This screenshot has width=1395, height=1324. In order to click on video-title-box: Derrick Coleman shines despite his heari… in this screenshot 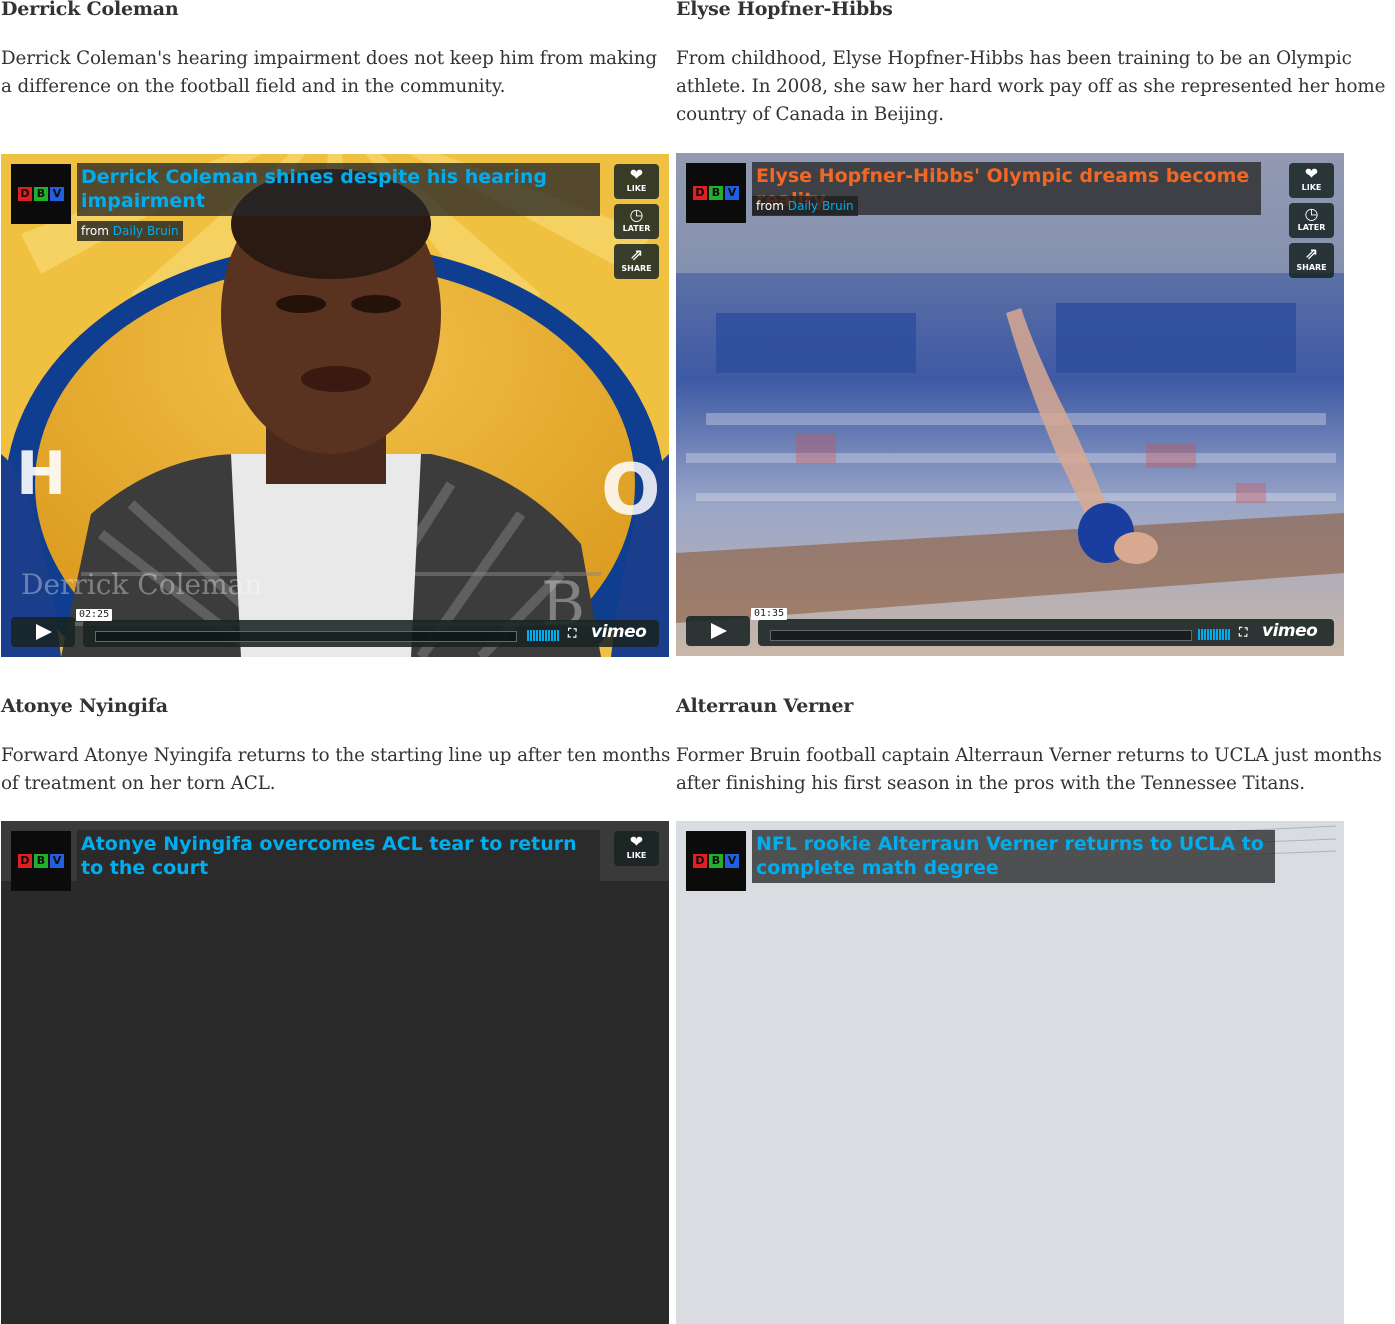, I will do `click(338, 189)`.